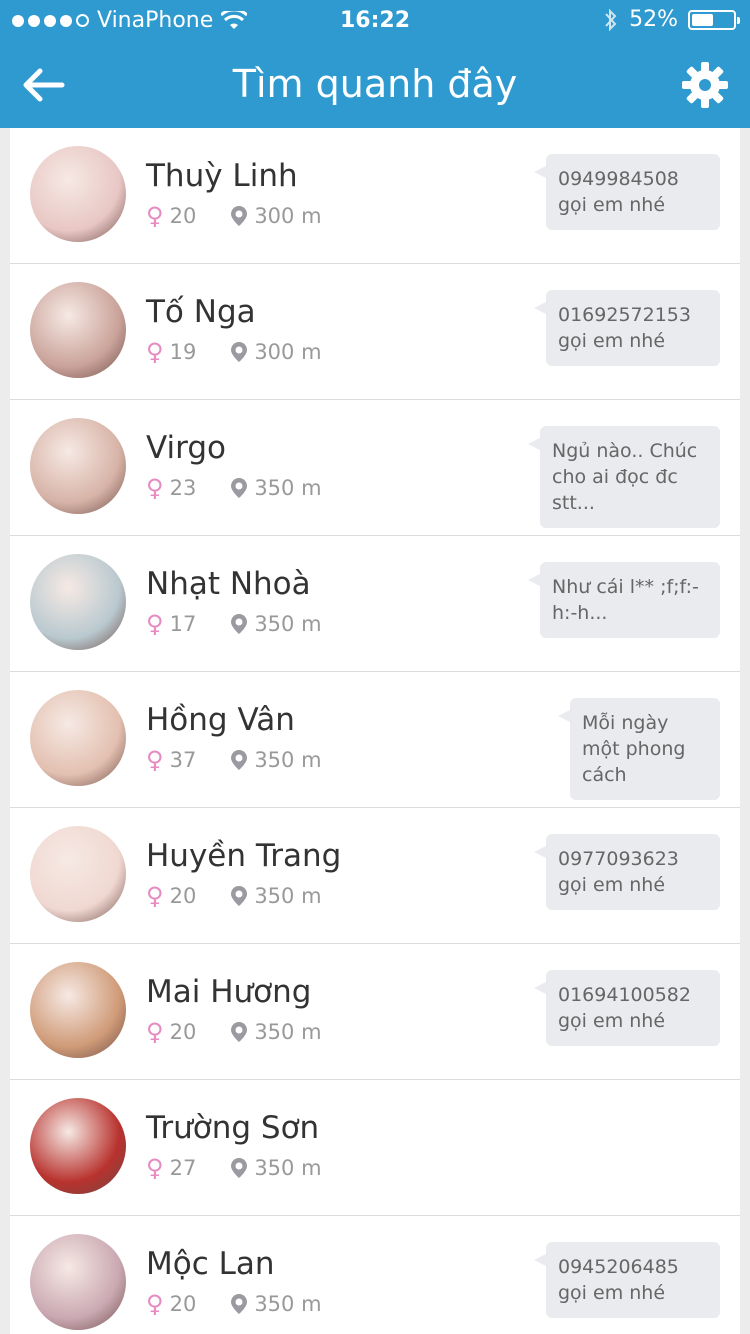 The width and height of the screenshot is (750, 1334). What do you see at coordinates (375, 332) in the screenshot?
I see `list-item: Tố Nga ♀ 19 300 m 01692572153 gọi em nhé` at bounding box center [375, 332].